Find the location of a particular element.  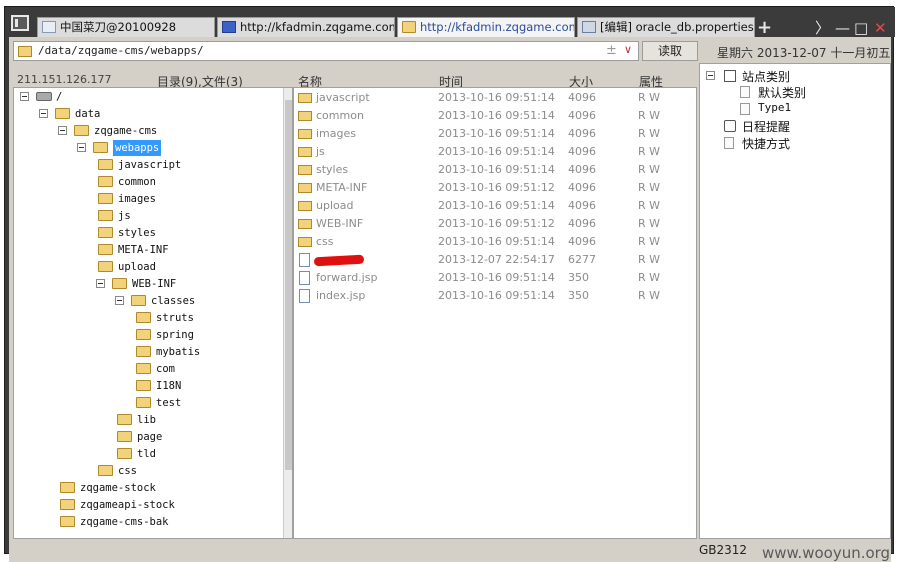

site-category-label: 站点类别 is located at coordinates (766, 77).